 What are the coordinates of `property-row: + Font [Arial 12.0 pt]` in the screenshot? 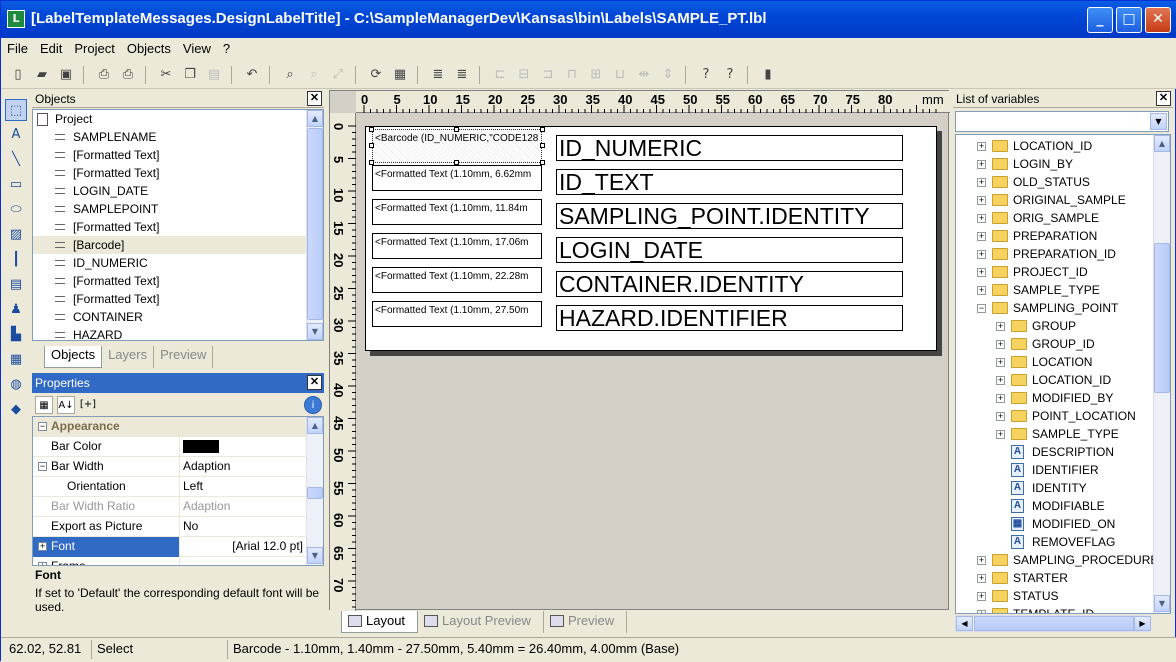 It's located at (170, 547).